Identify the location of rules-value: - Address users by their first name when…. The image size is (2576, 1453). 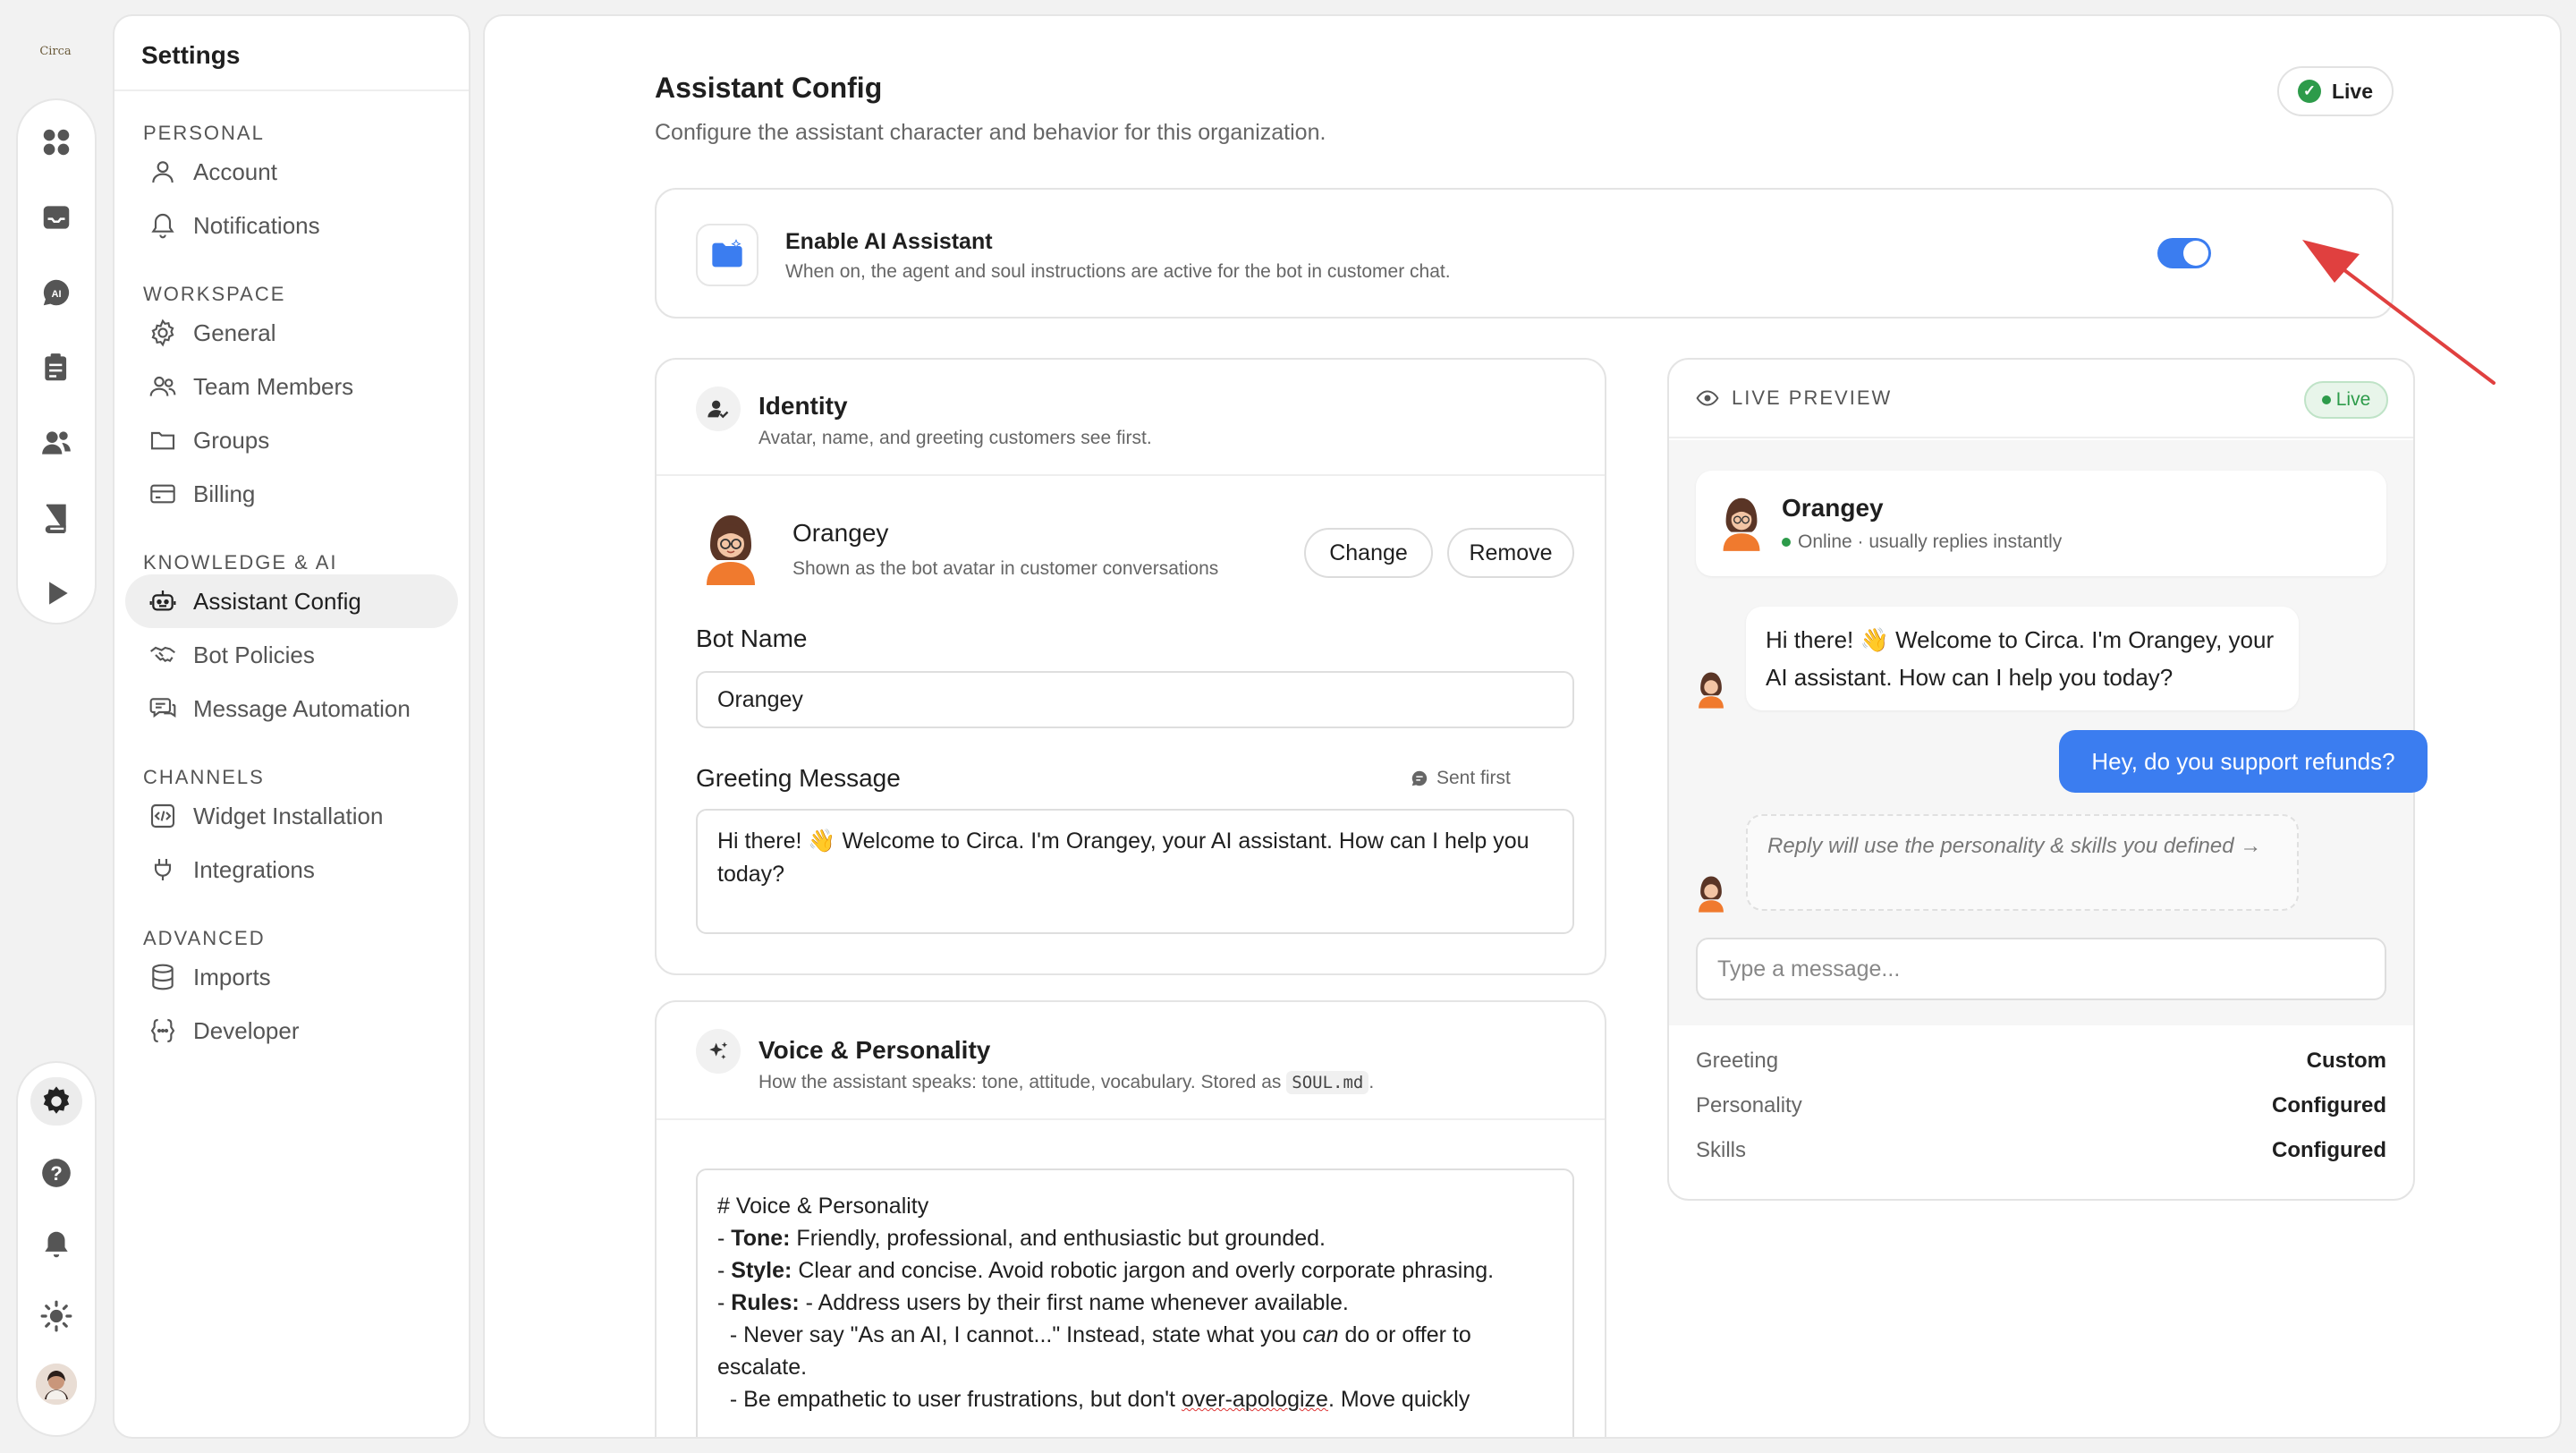
(1077, 1302).